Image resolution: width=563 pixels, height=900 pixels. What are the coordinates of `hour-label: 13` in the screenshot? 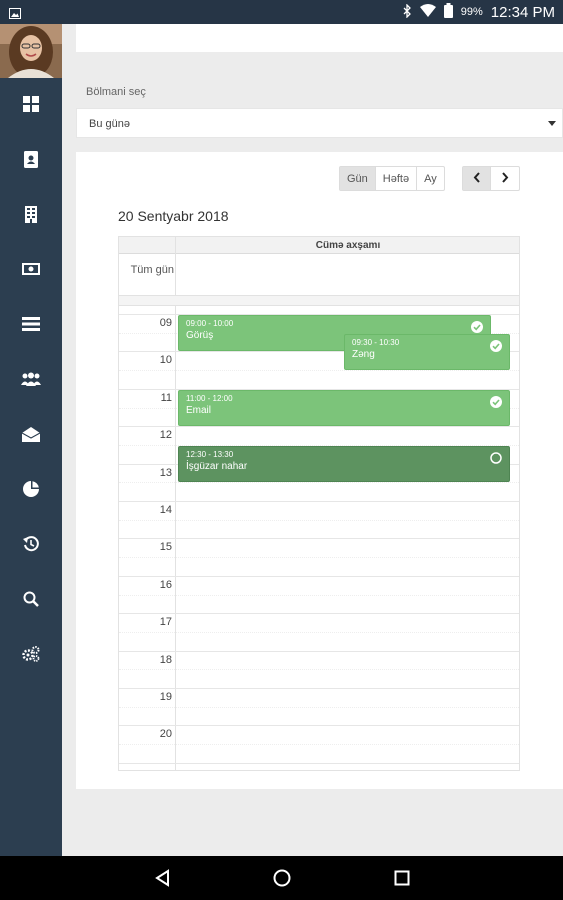 It's located at (165, 472).